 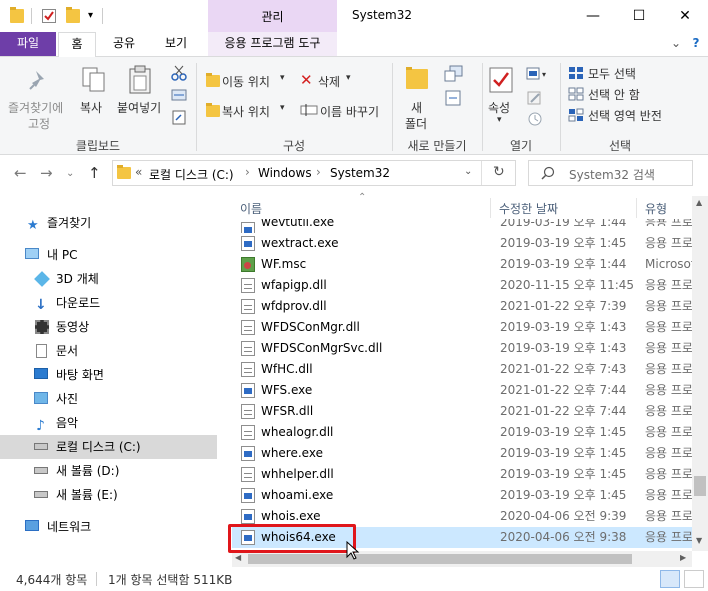 What do you see at coordinates (625, 115) in the screenshot?
I see `invert-selection-button: 선택 영역 반전` at bounding box center [625, 115].